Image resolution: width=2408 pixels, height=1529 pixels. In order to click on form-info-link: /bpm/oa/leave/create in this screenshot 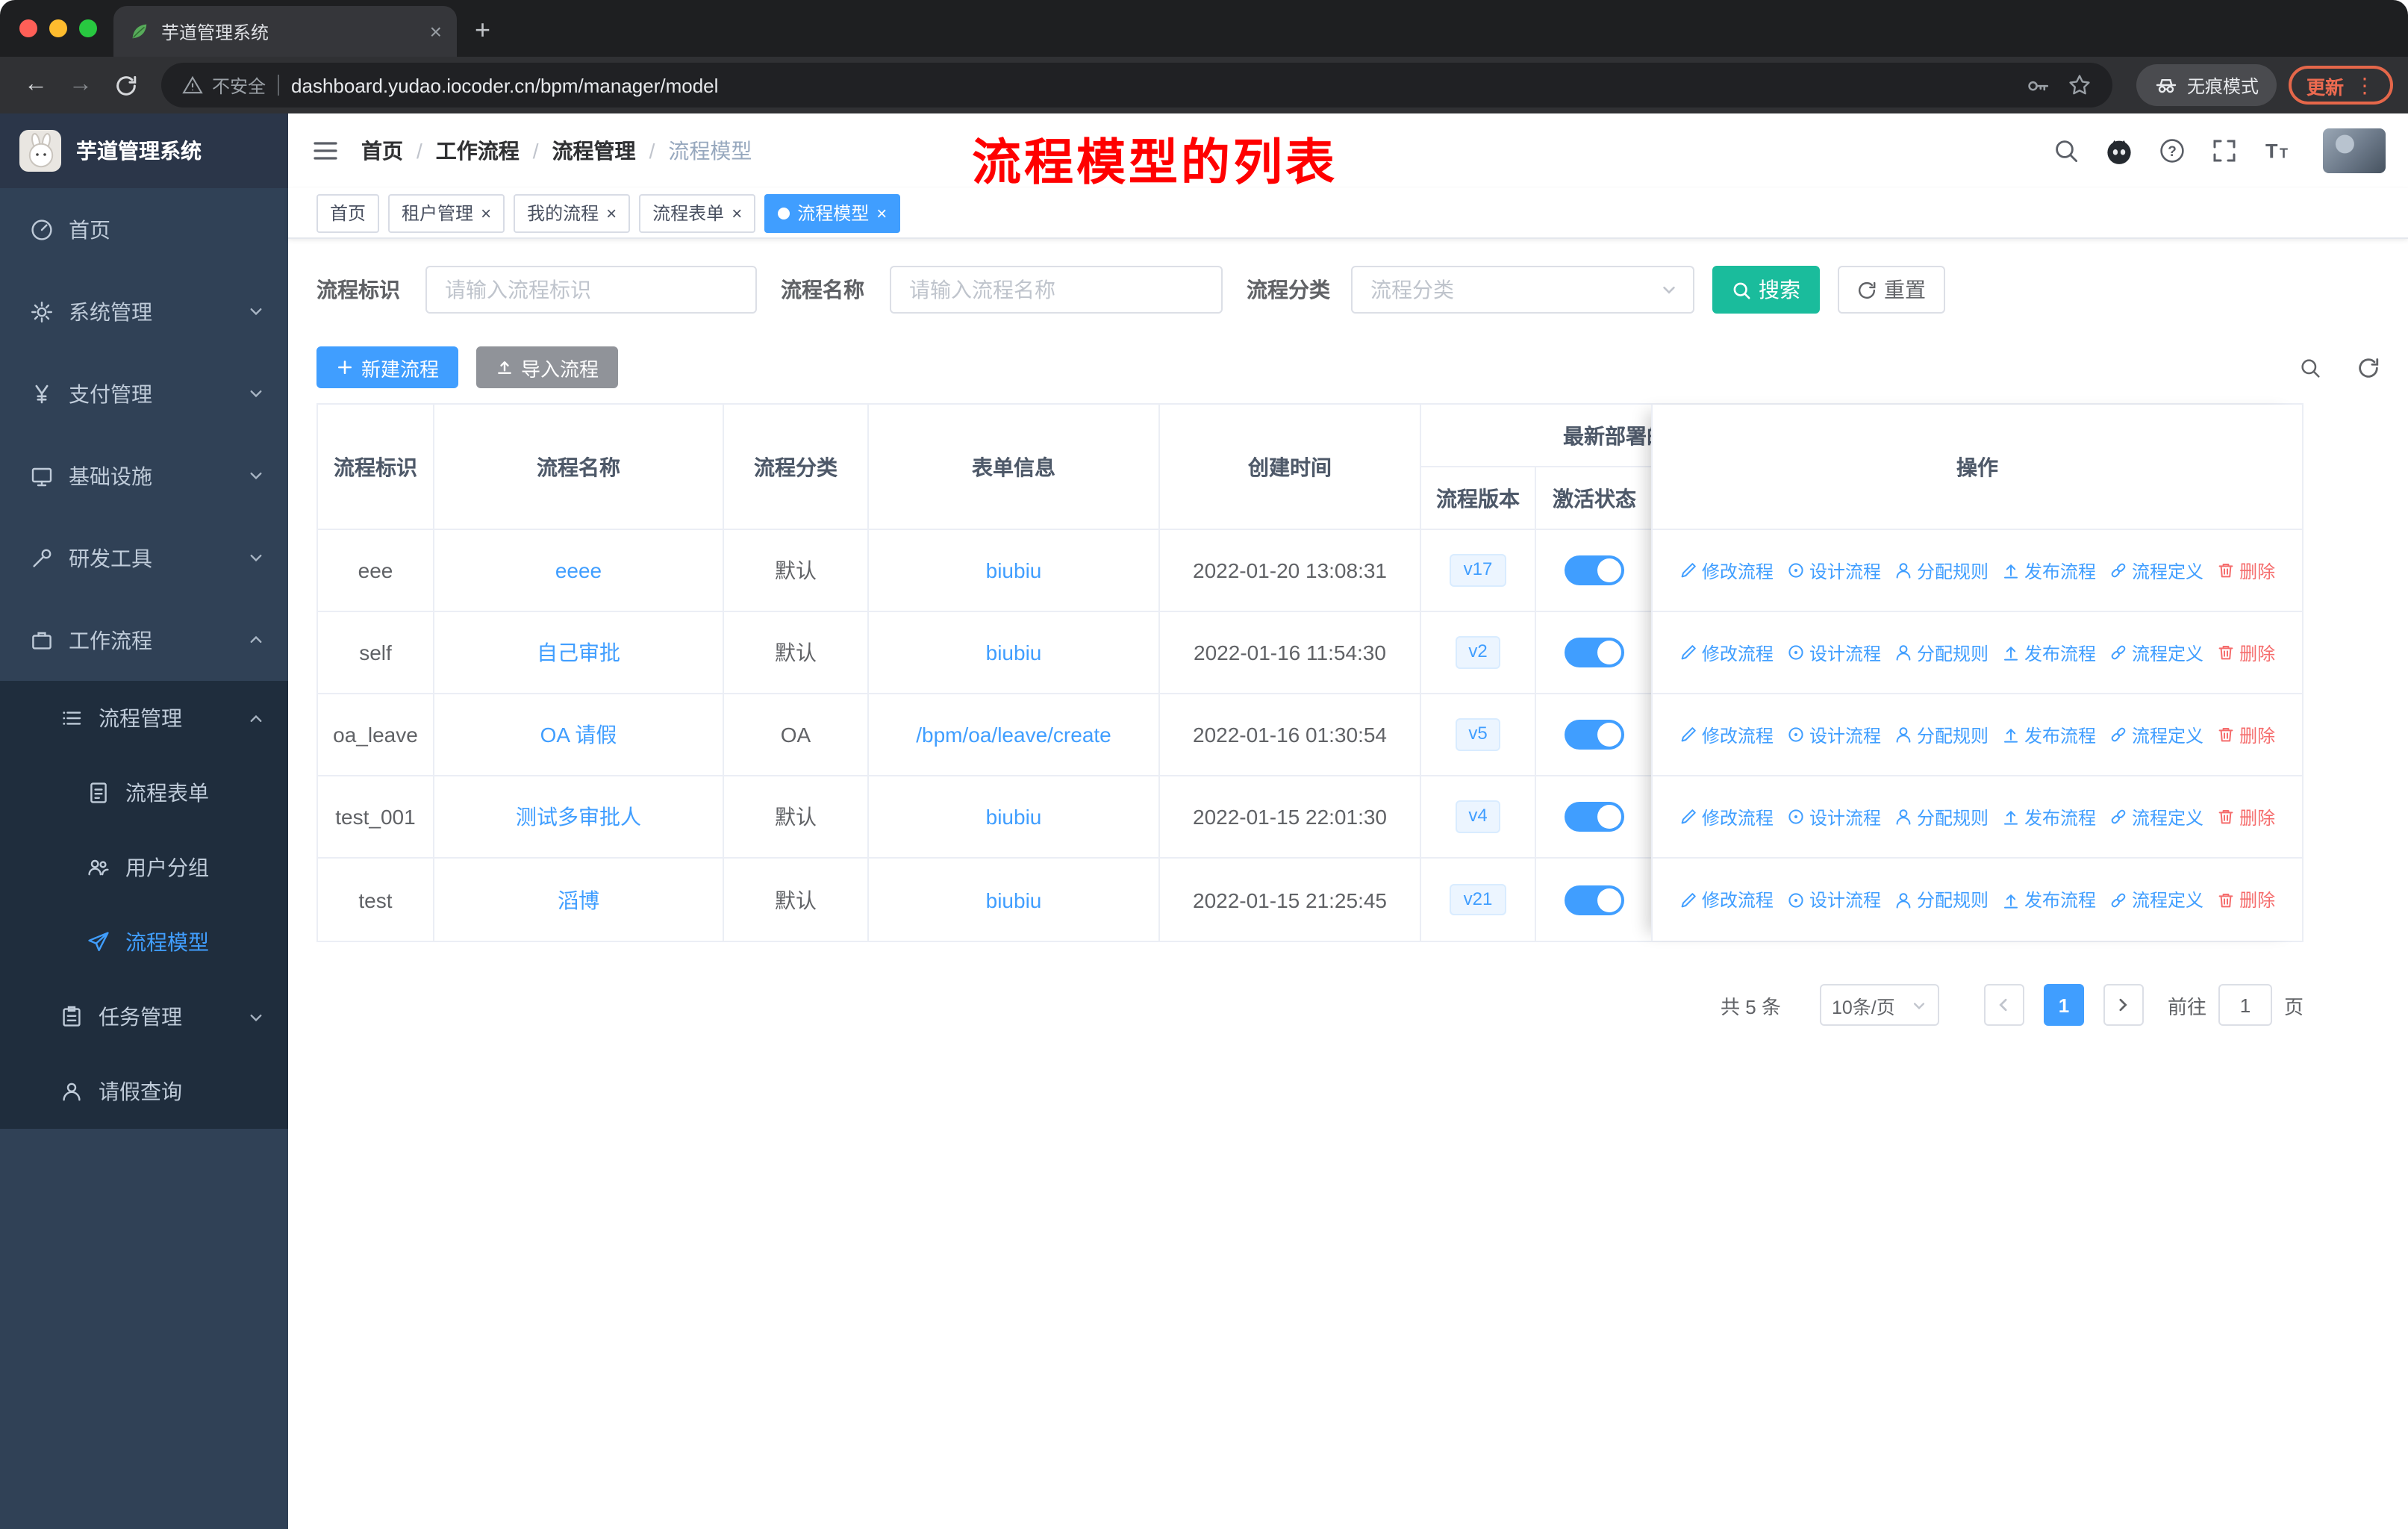, I will do `click(1013, 735)`.